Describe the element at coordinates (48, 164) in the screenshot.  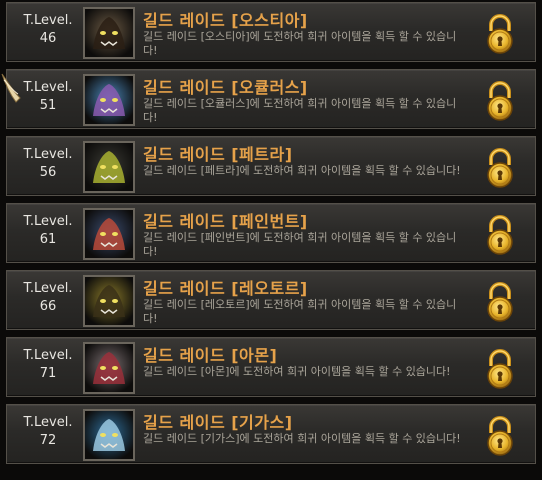
I see `level-block: T.Level. 56` at that location.